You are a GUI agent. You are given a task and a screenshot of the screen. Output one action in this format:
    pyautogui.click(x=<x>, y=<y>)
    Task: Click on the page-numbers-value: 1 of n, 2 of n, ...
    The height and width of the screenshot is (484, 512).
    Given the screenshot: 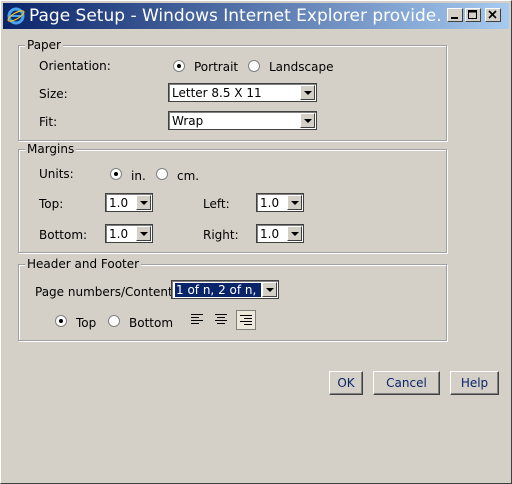 What is the action you would take?
    pyautogui.click(x=218, y=290)
    